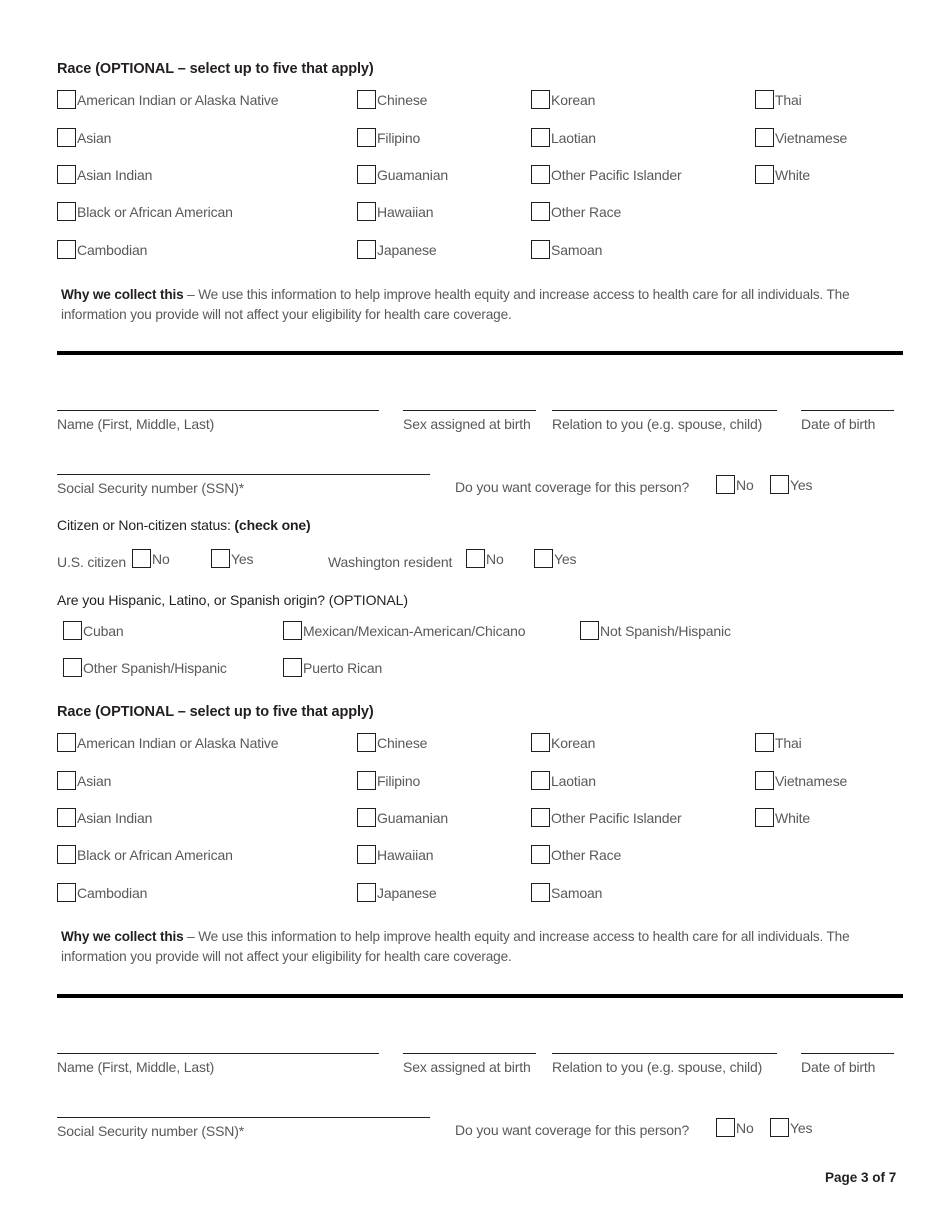  Describe the element at coordinates (563, 137) in the screenshot. I see `race-option-laotian: Laotian` at that location.